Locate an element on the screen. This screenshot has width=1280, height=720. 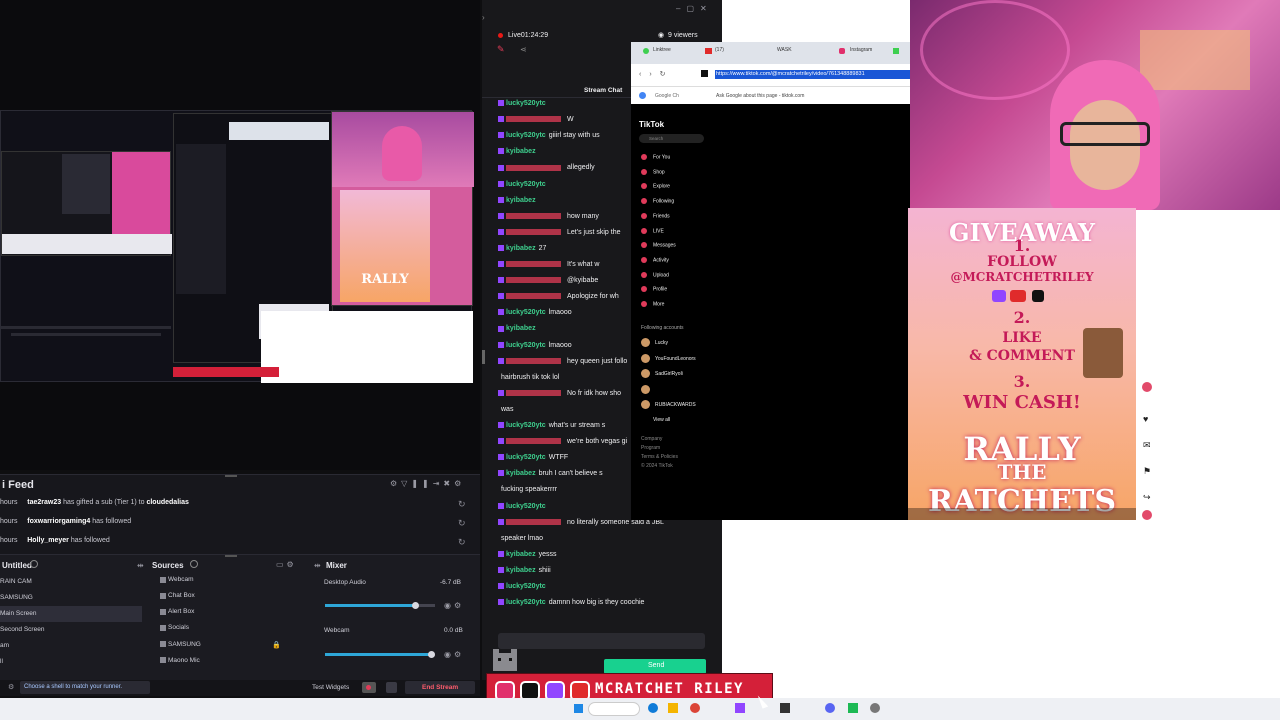
video-action-icons: ♥ ✉ ⚑ ↪ is located at coordinates (1148, 458).